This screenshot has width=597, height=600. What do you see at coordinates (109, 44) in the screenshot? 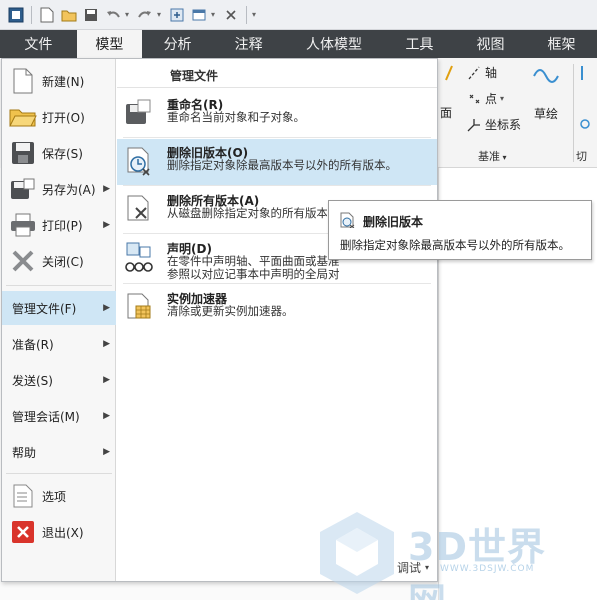
I see `tab-model: 模型` at bounding box center [109, 44].